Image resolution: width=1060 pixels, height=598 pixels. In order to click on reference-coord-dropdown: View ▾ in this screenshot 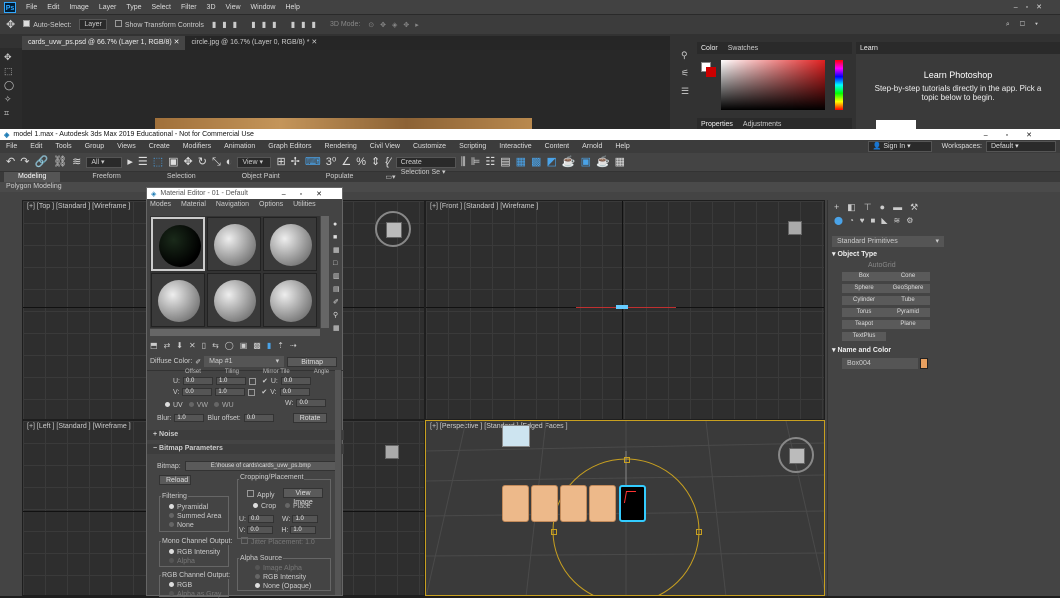, I will do `click(254, 162)`.